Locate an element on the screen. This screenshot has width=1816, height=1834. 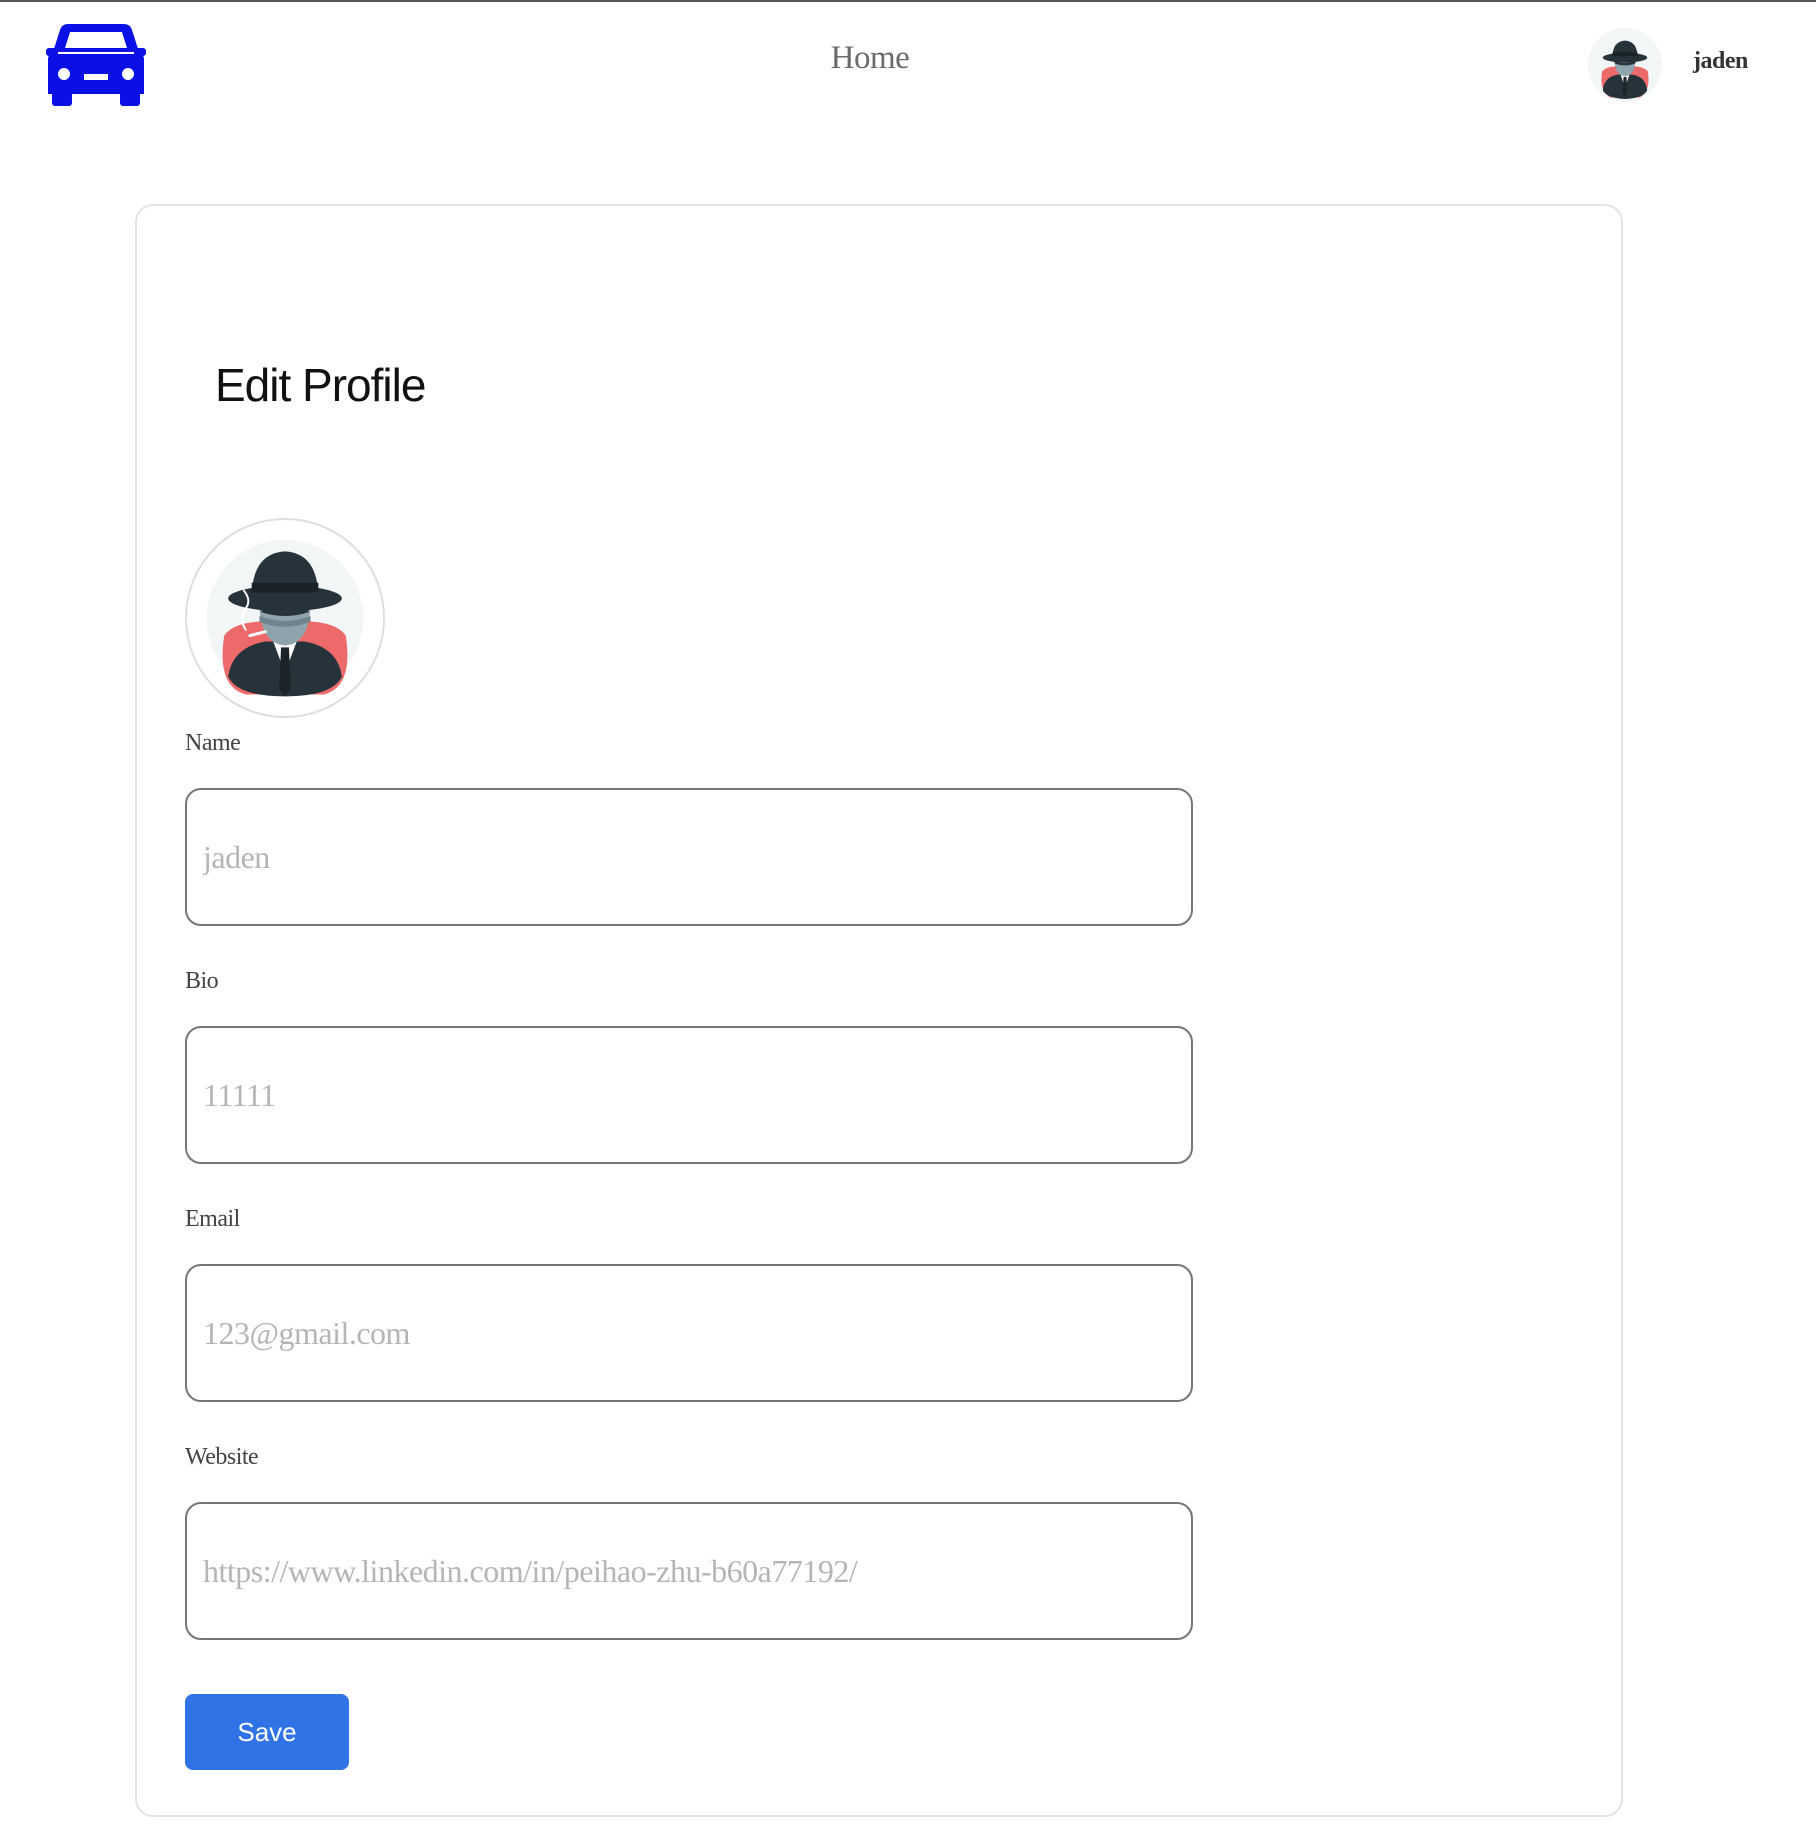
name-field is located at coordinates (689, 857).